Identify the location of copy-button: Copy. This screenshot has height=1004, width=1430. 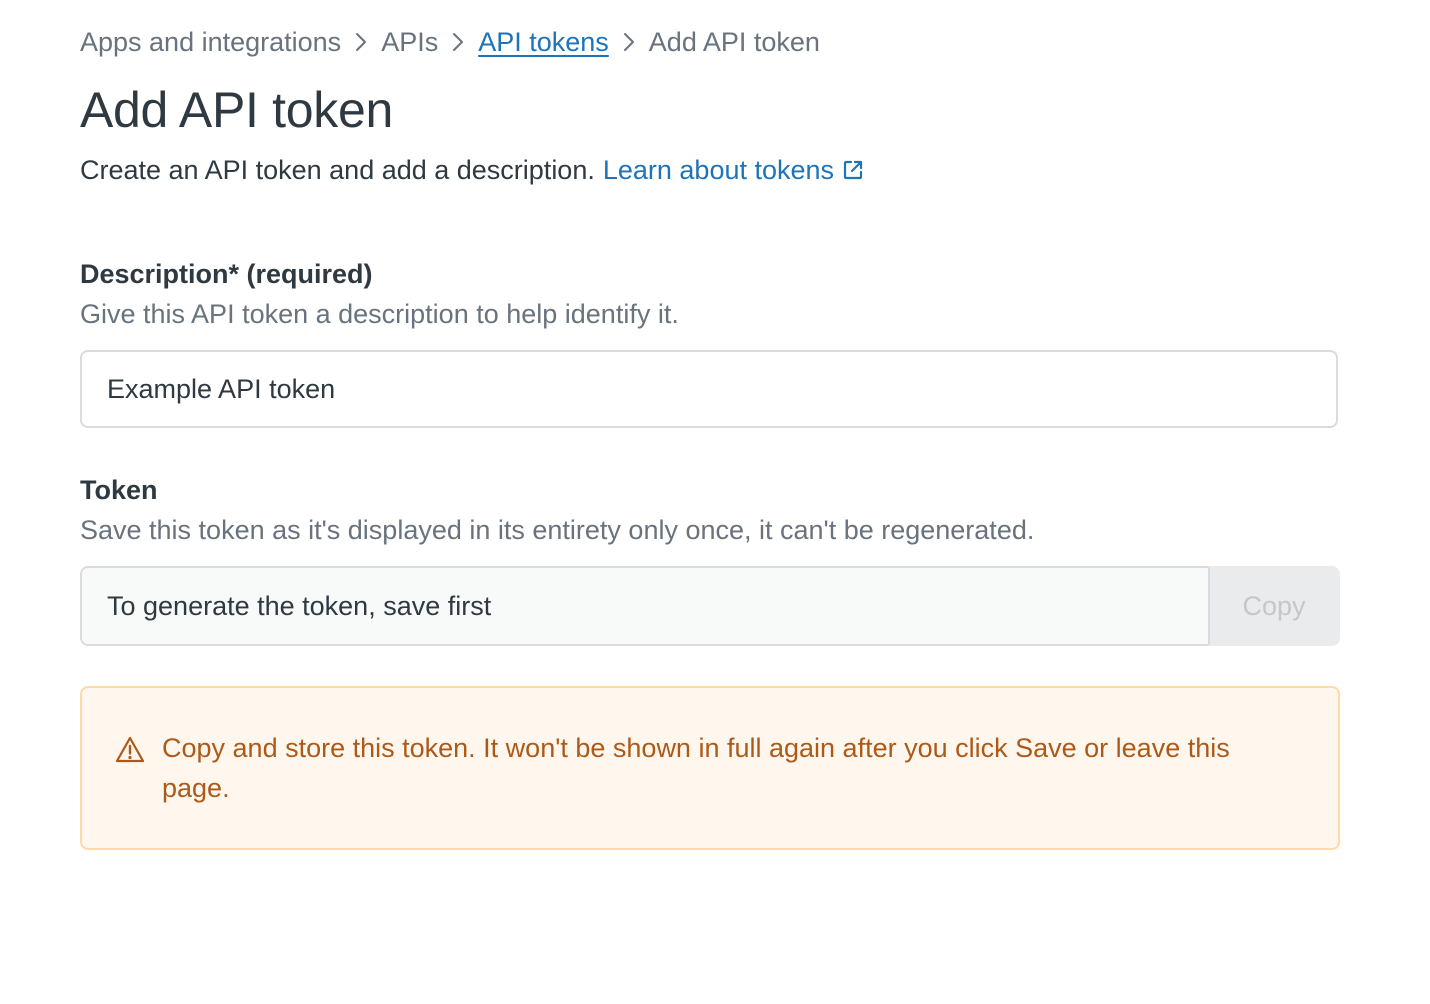
(1274, 606).